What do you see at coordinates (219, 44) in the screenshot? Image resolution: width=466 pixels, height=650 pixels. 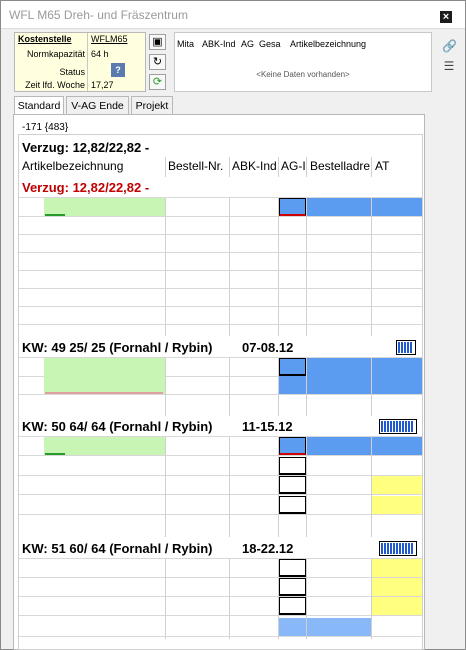 I see `col-abk-ind: ABK-Ind` at bounding box center [219, 44].